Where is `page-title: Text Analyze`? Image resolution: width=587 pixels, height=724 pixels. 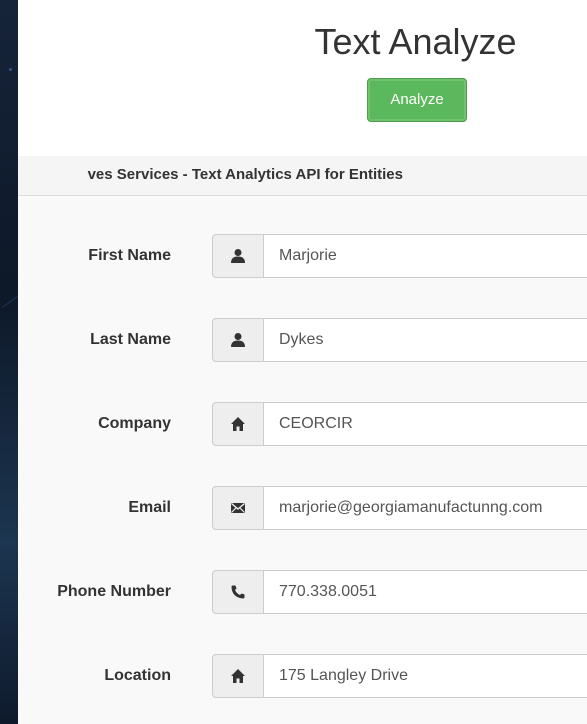 page-title: Text Analyze is located at coordinates (415, 41).